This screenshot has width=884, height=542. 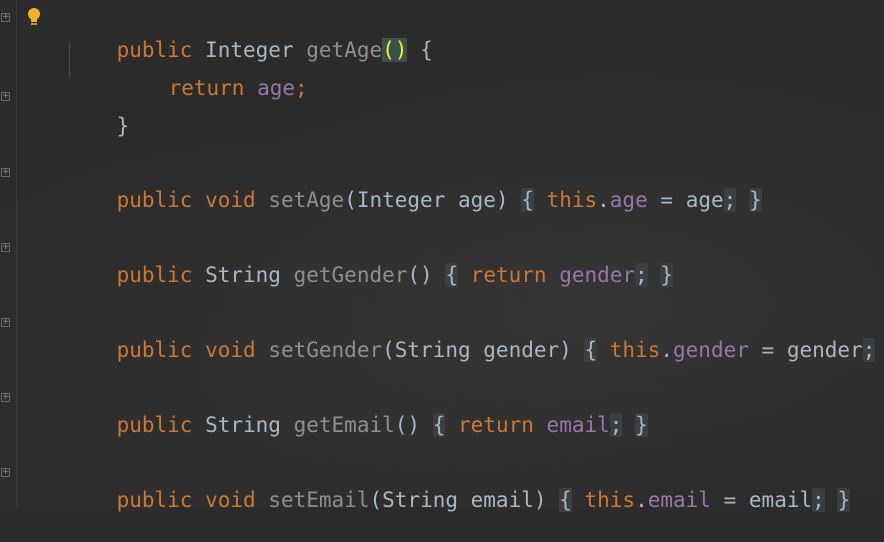 I want to click on param-age: age, so click(x=704, y=200).